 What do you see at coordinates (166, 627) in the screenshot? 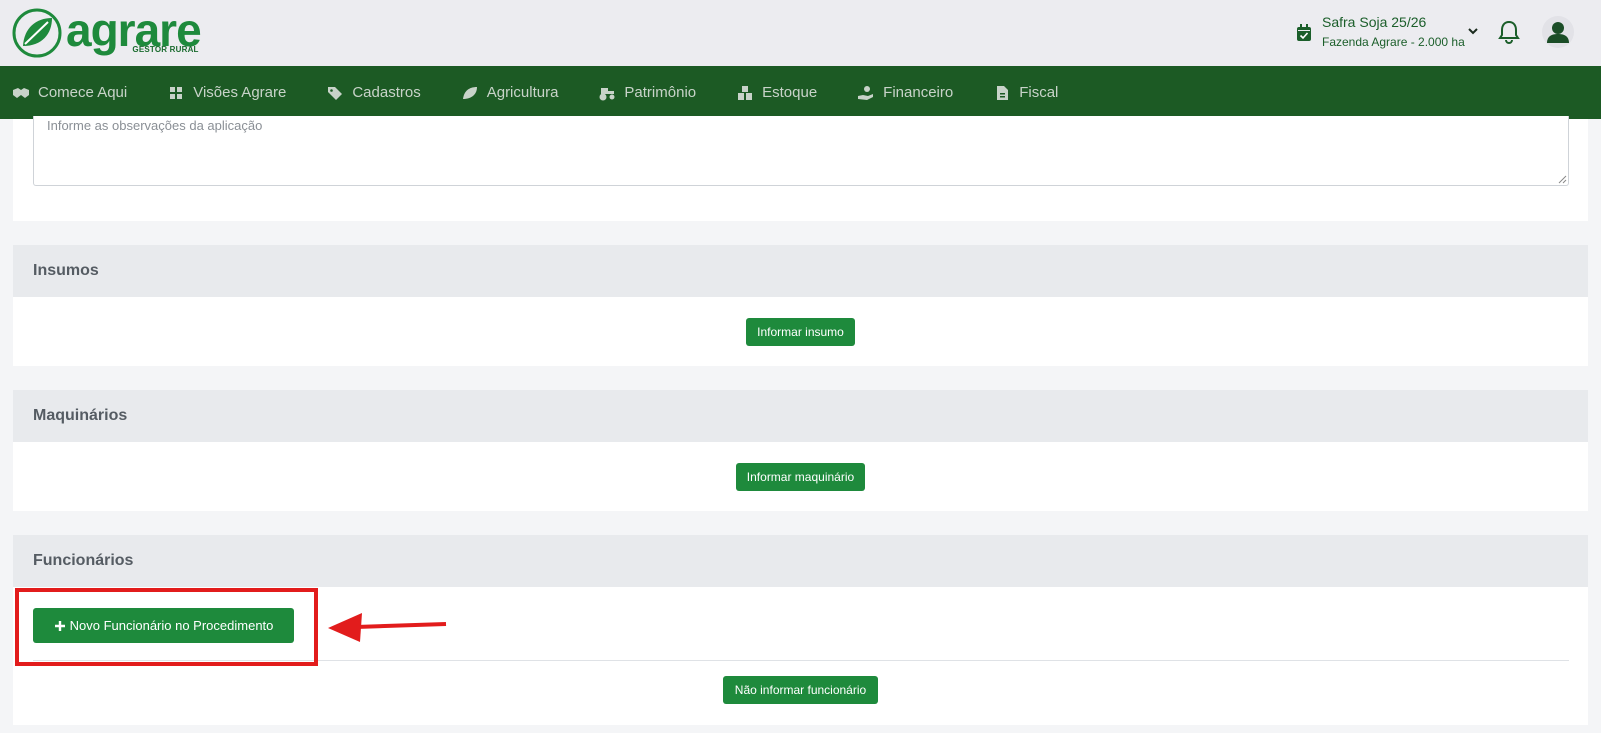
I see `highlight-box` at bounding box center [166, 627].